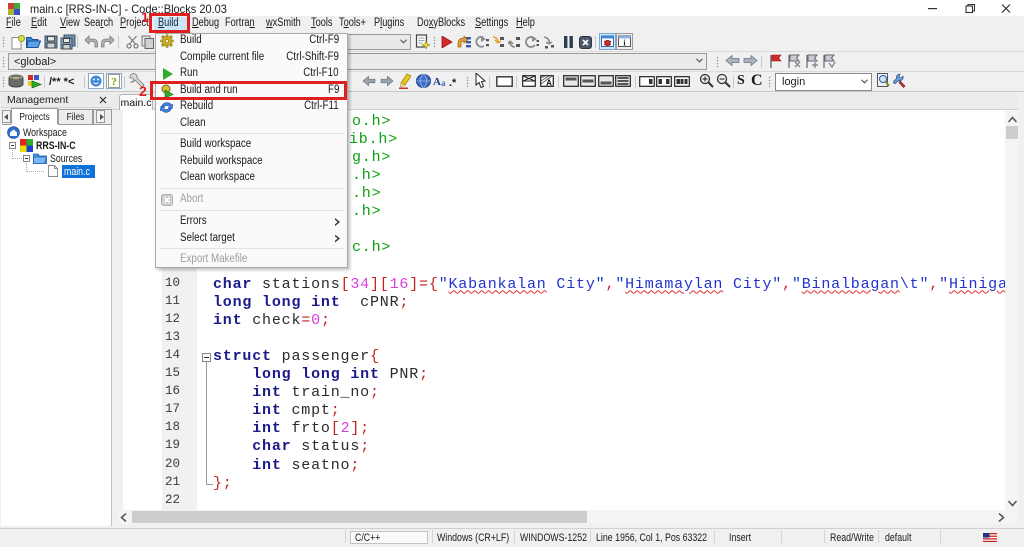  What do you see at coordinates (443, 83) in the screenshot?
I see `svg-text: a` at bounding box center [443, 83].